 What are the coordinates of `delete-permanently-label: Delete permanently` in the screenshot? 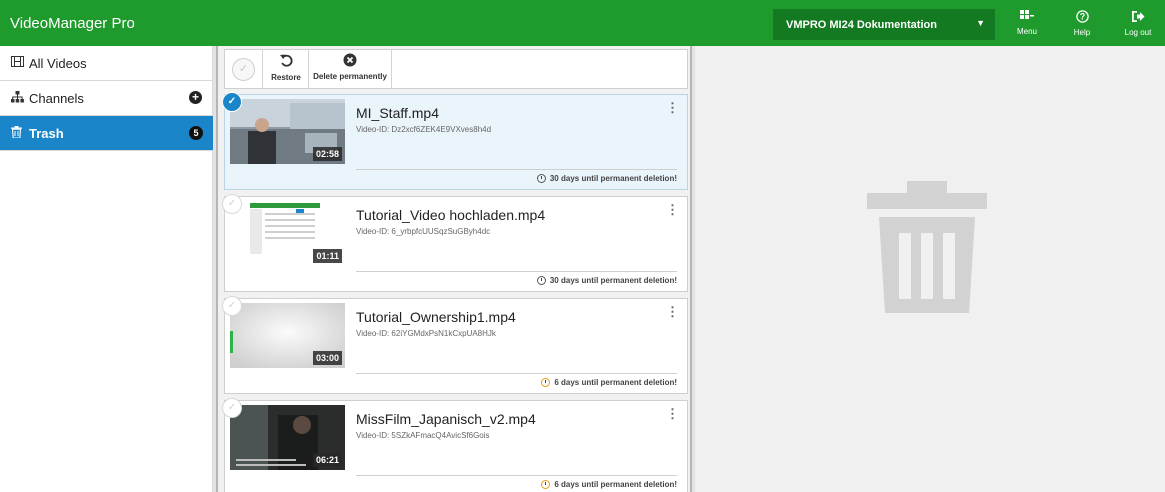 It's located at (350, 76).